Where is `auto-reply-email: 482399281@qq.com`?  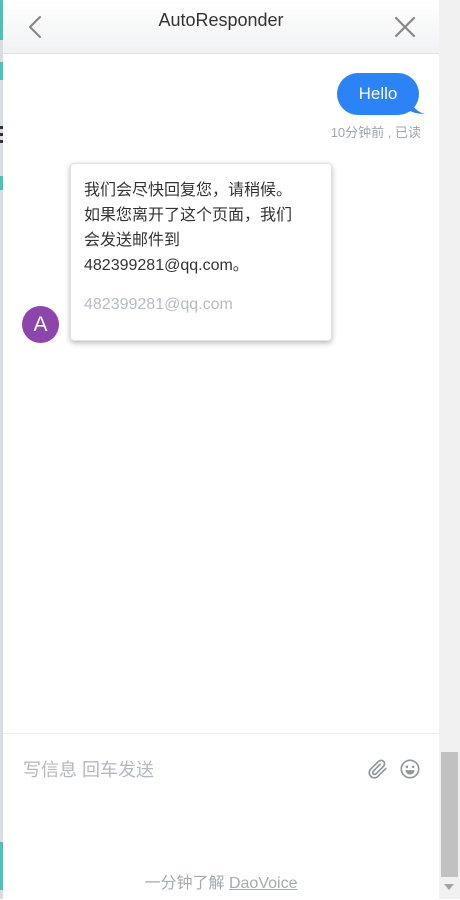
auto-reply-email: 482399281@qq.com is located at coordinates (200, 305).